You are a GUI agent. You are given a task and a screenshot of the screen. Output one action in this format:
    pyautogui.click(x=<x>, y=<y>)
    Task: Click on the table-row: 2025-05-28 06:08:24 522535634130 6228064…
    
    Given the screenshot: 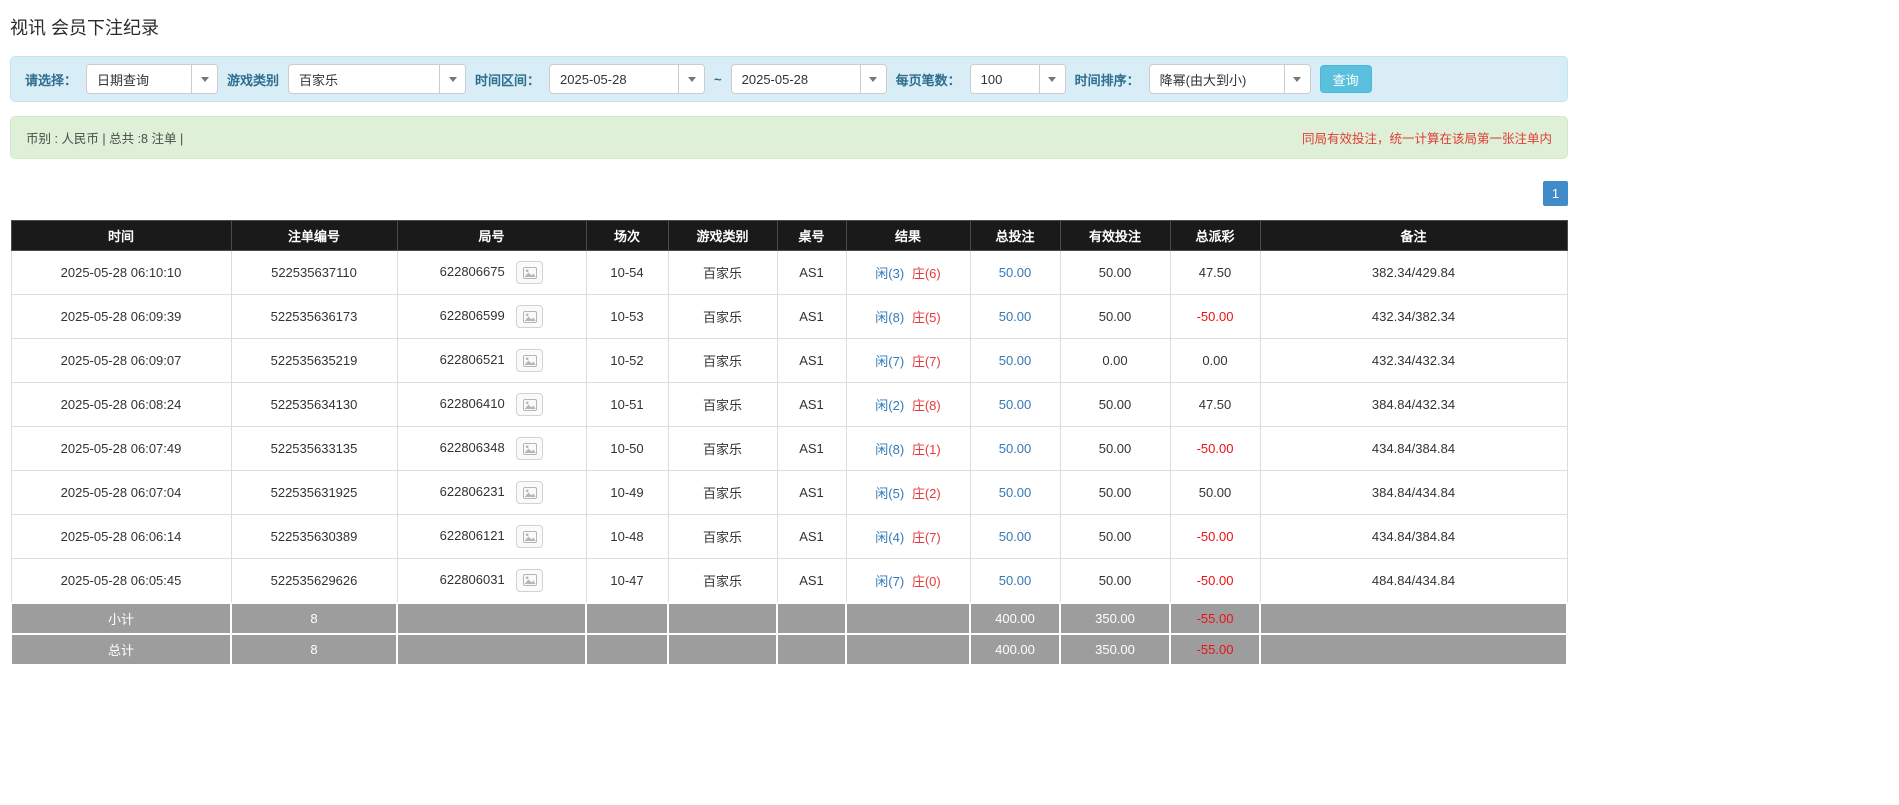 What is the action you would take?
    pyautogui.click(x=789, y=404)
    